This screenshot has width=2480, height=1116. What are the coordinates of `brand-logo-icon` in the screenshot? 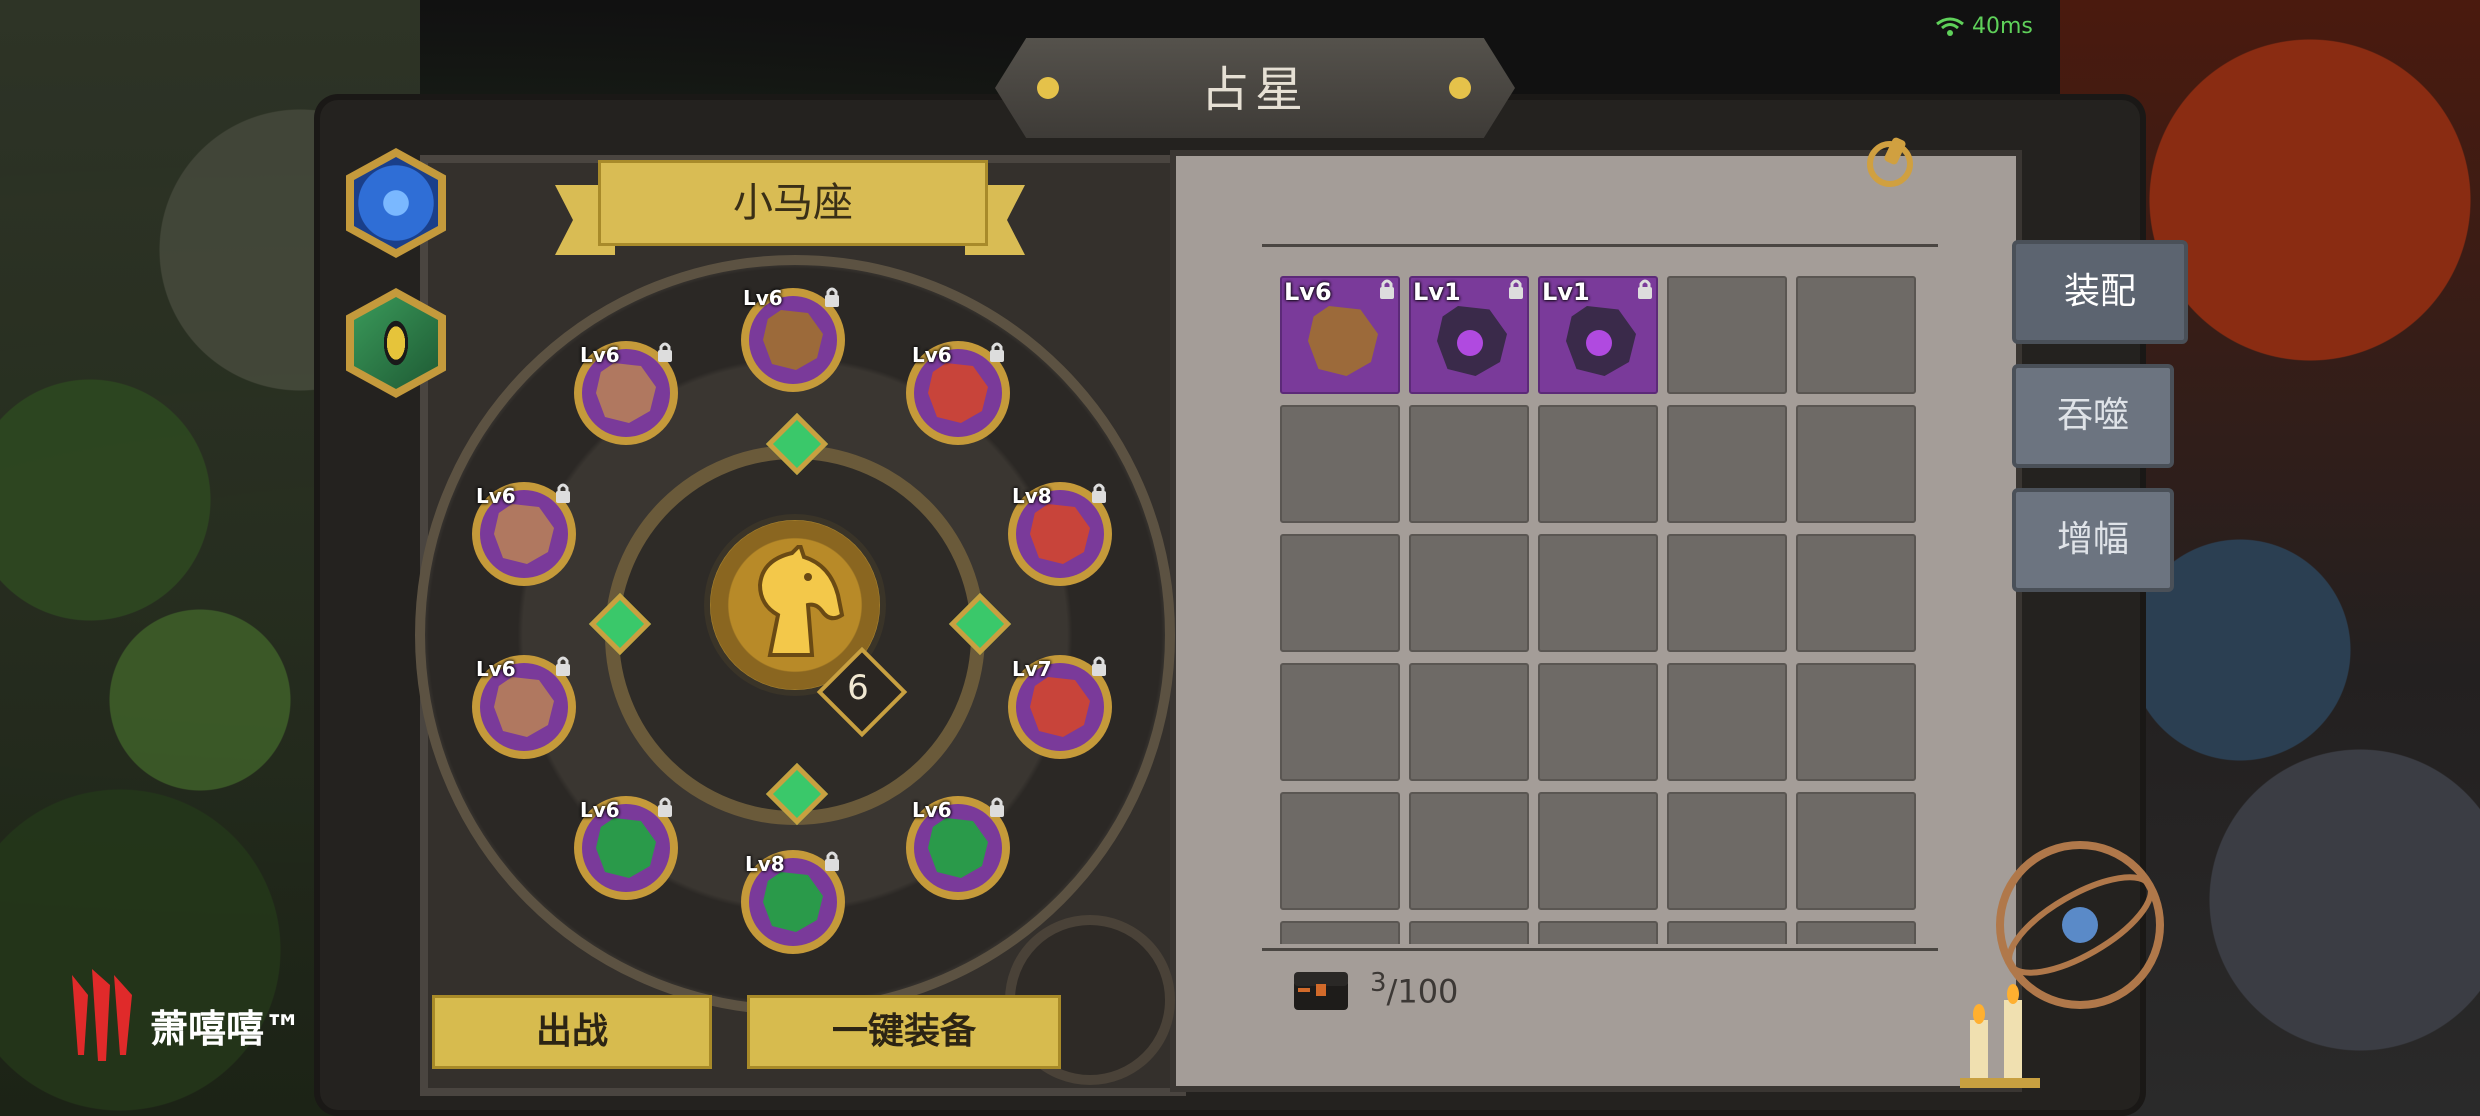 It's located at (102, 1015).